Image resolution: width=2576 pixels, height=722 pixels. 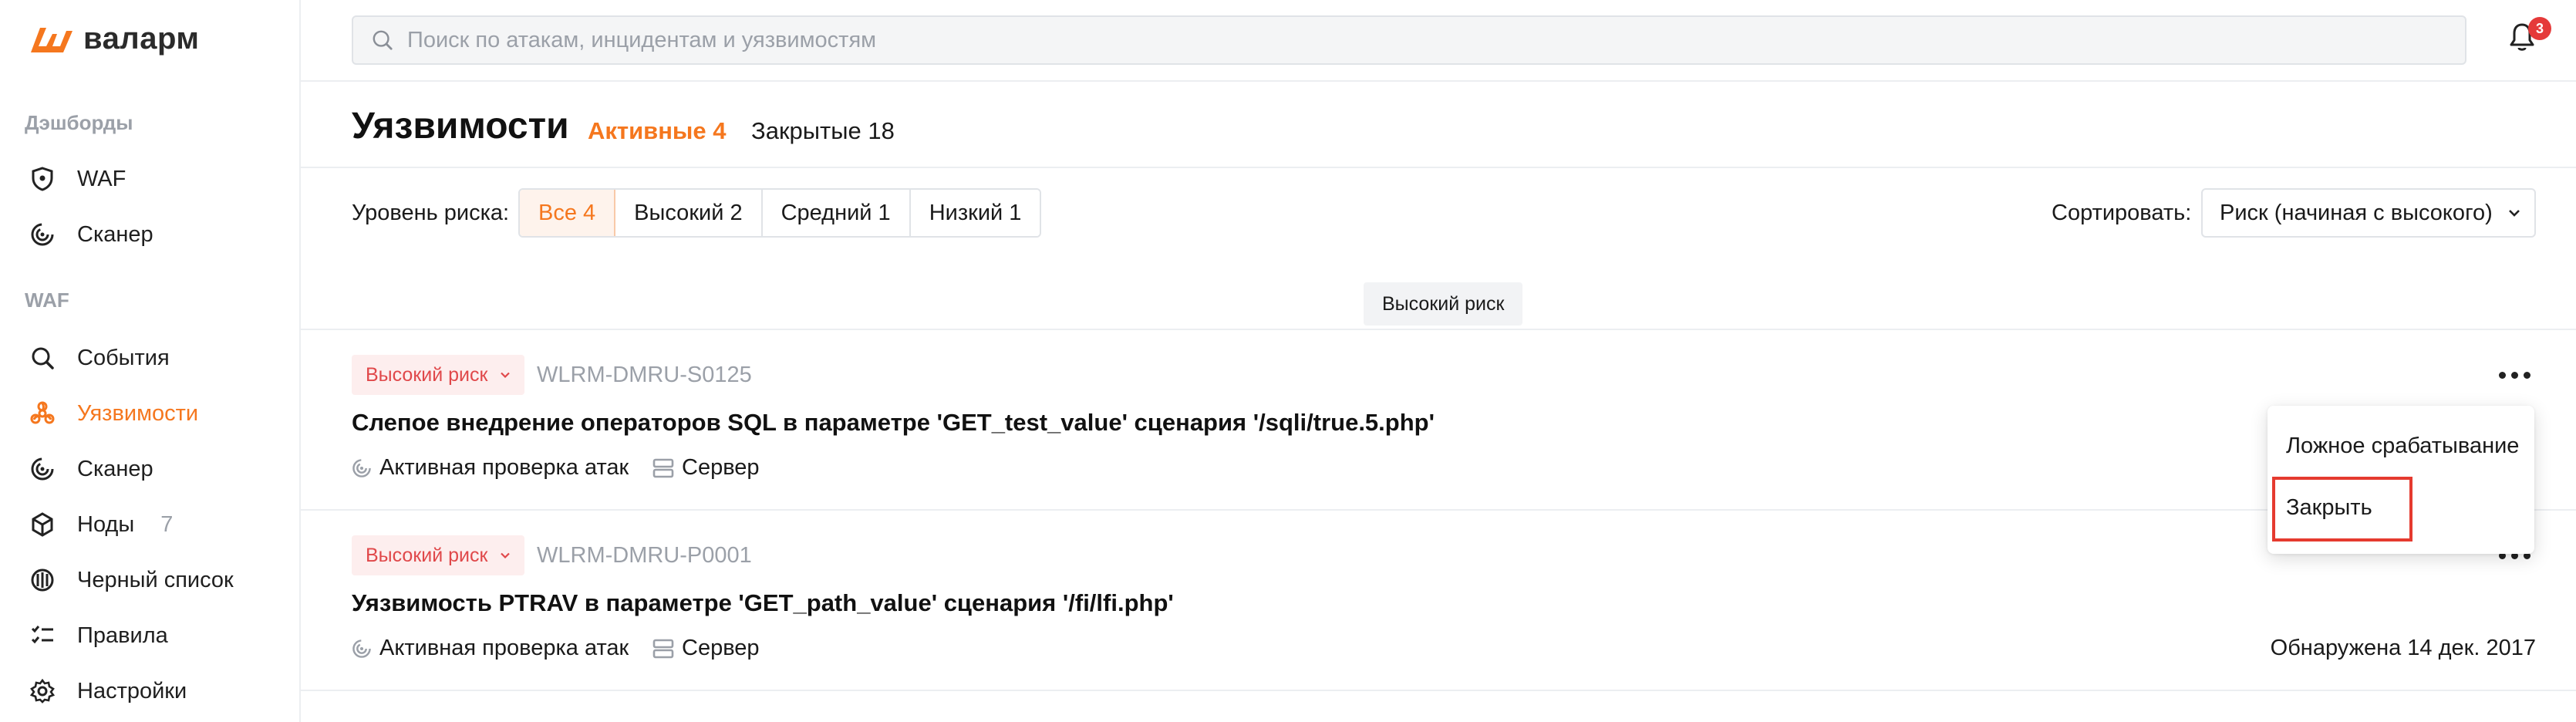 I want to click on search-input, so click(x=1409, y=40).